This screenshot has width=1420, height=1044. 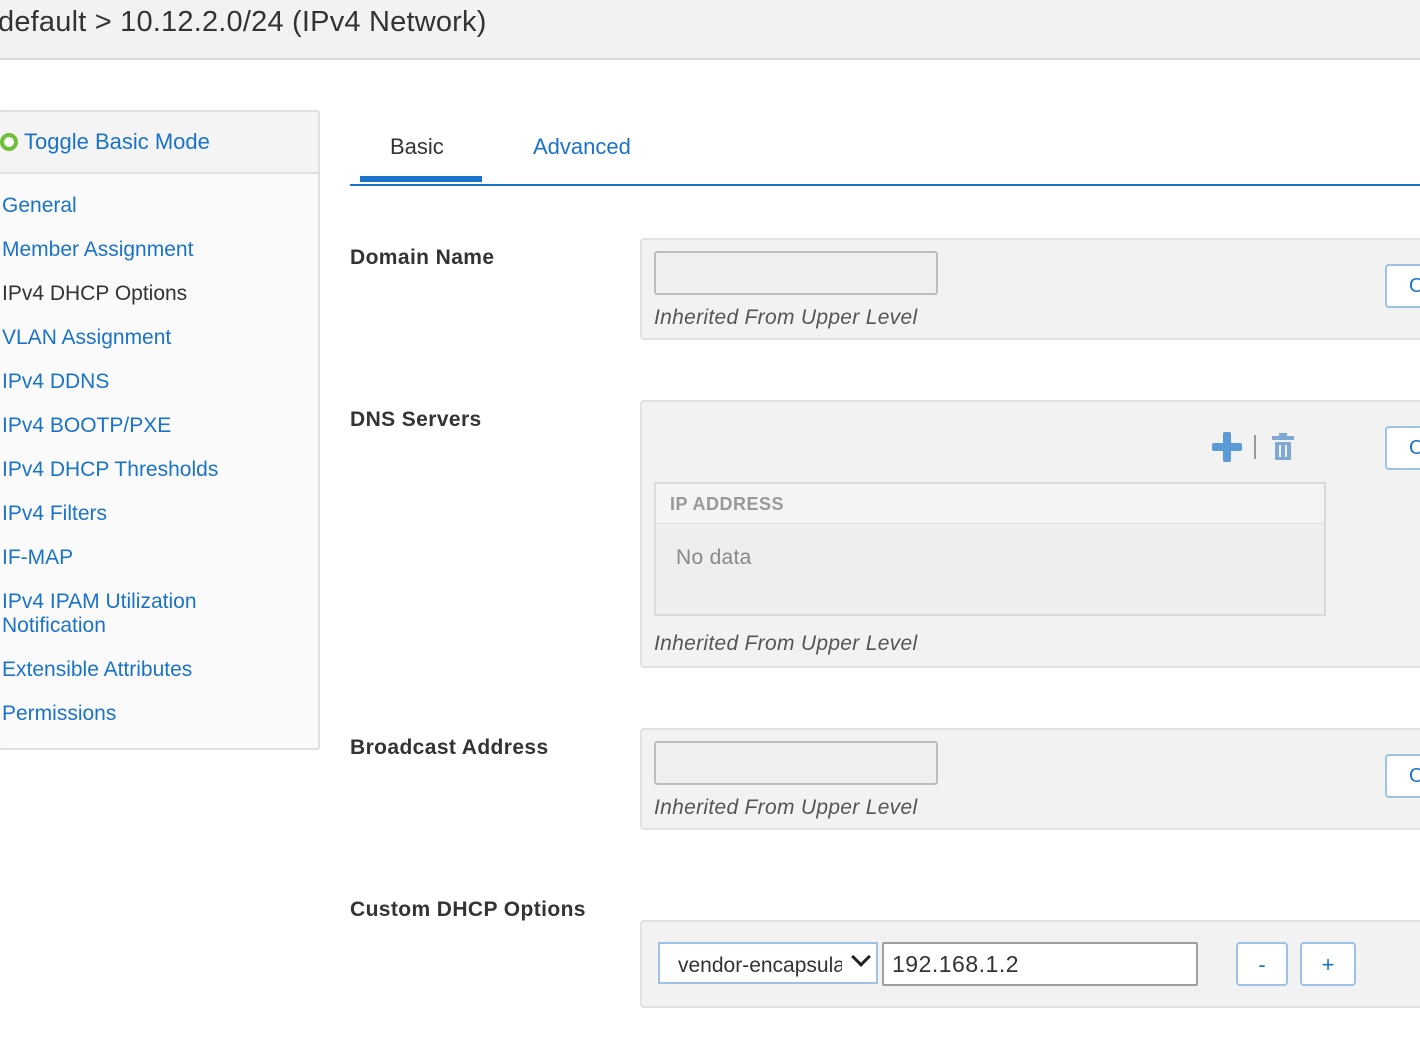 I want to click on dhcp-option-value-input: 192.168.1.2, so click(x=1040, y=964).